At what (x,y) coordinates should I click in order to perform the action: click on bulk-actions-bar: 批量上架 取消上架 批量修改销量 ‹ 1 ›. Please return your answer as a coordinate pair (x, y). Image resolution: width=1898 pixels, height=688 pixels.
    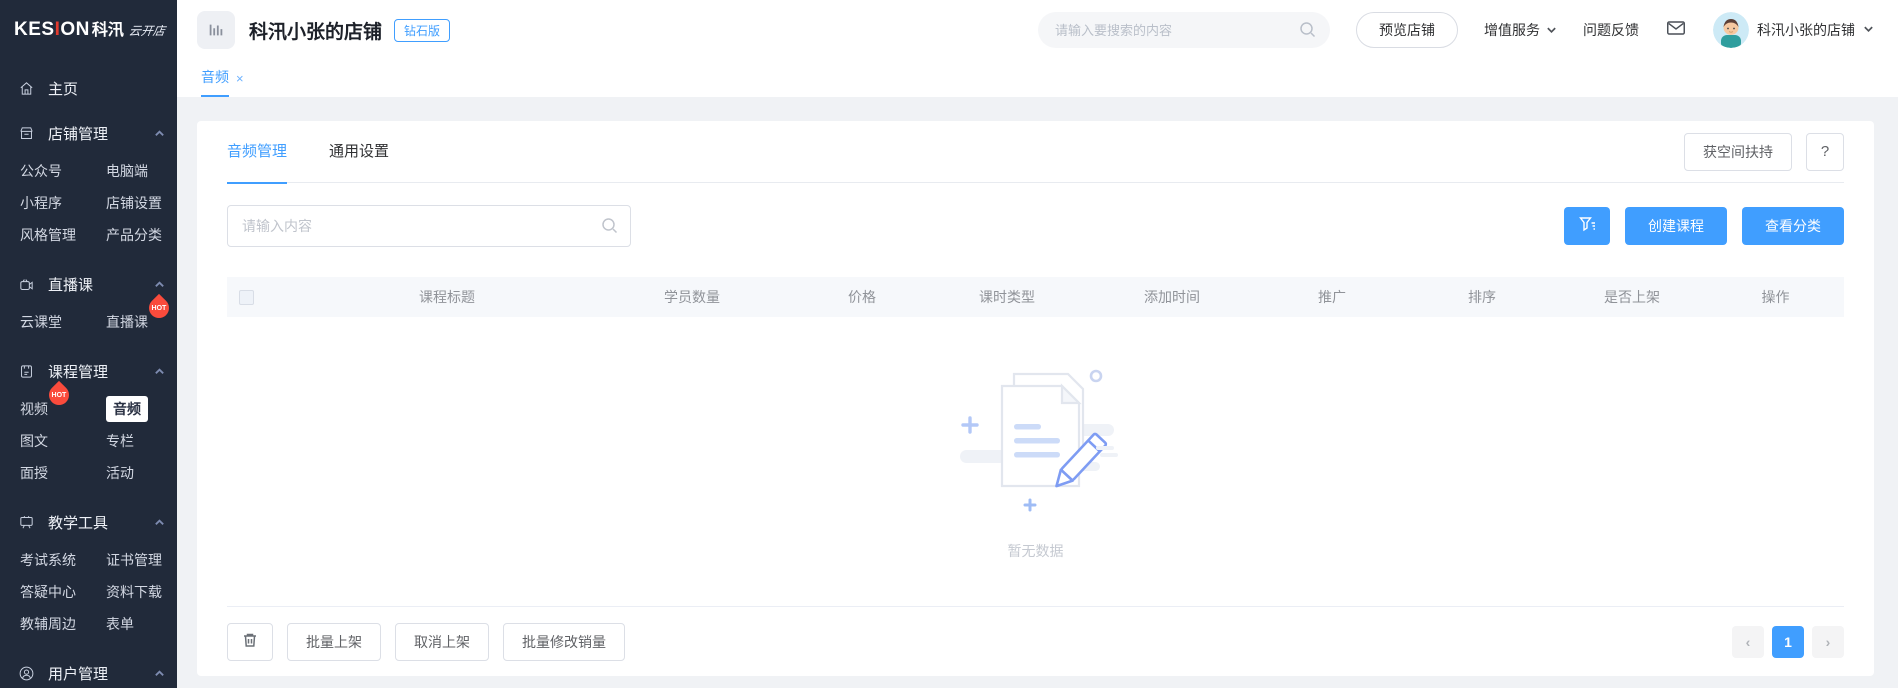
    Looking at the image, I should click on (1035, 641).